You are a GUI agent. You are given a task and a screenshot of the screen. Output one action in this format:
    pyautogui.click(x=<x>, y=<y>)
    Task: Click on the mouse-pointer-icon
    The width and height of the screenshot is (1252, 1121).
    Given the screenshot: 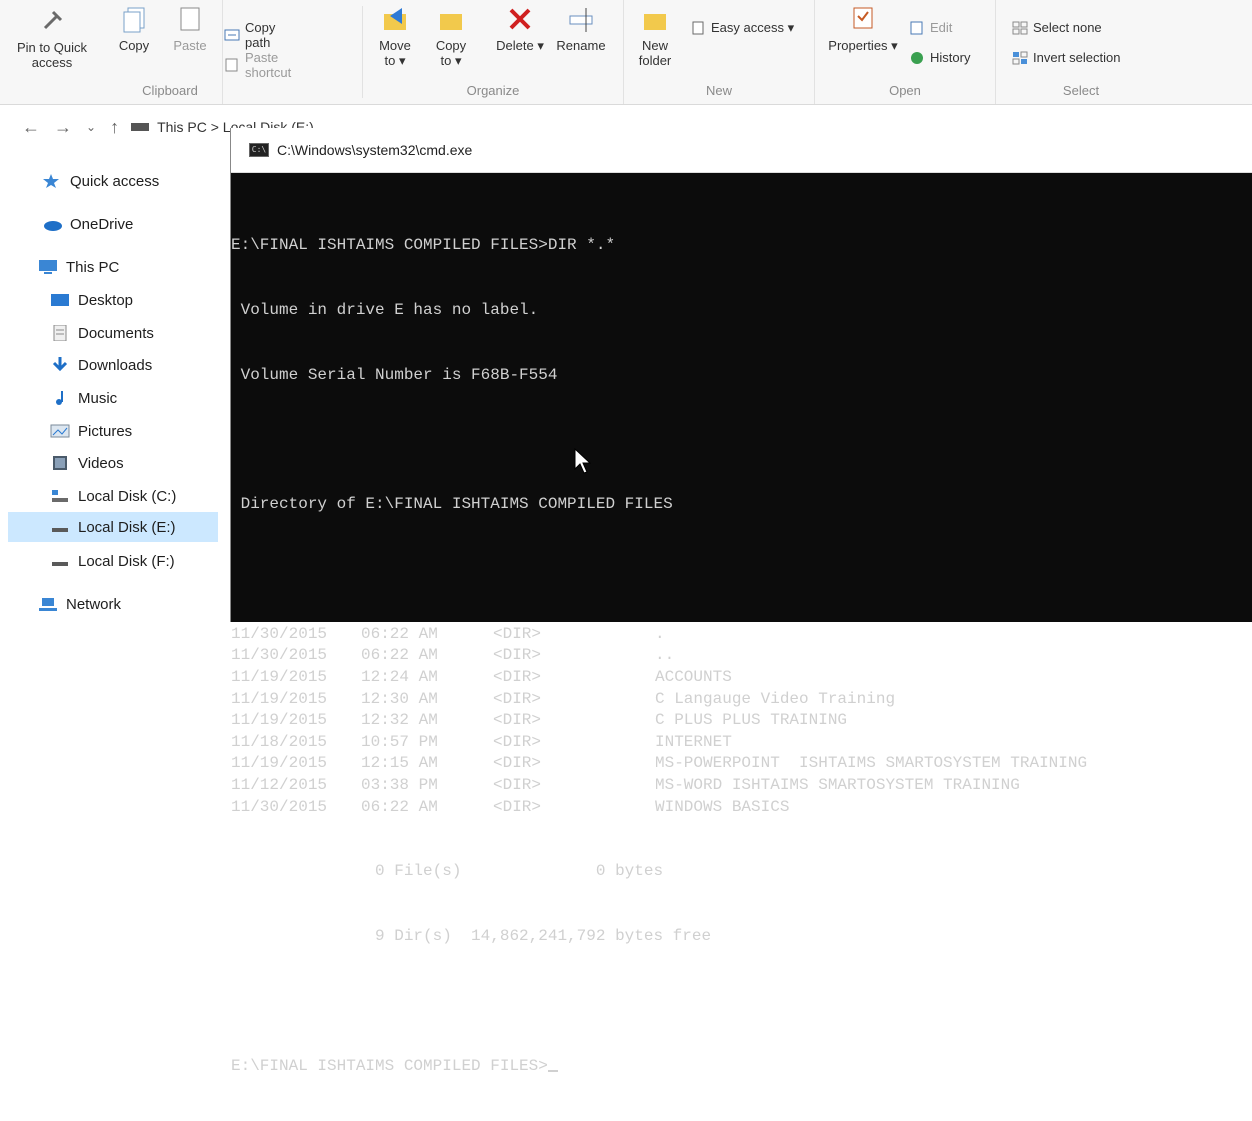 What is the action you would take?
    pyautogui.click(x=583, y=460)
    